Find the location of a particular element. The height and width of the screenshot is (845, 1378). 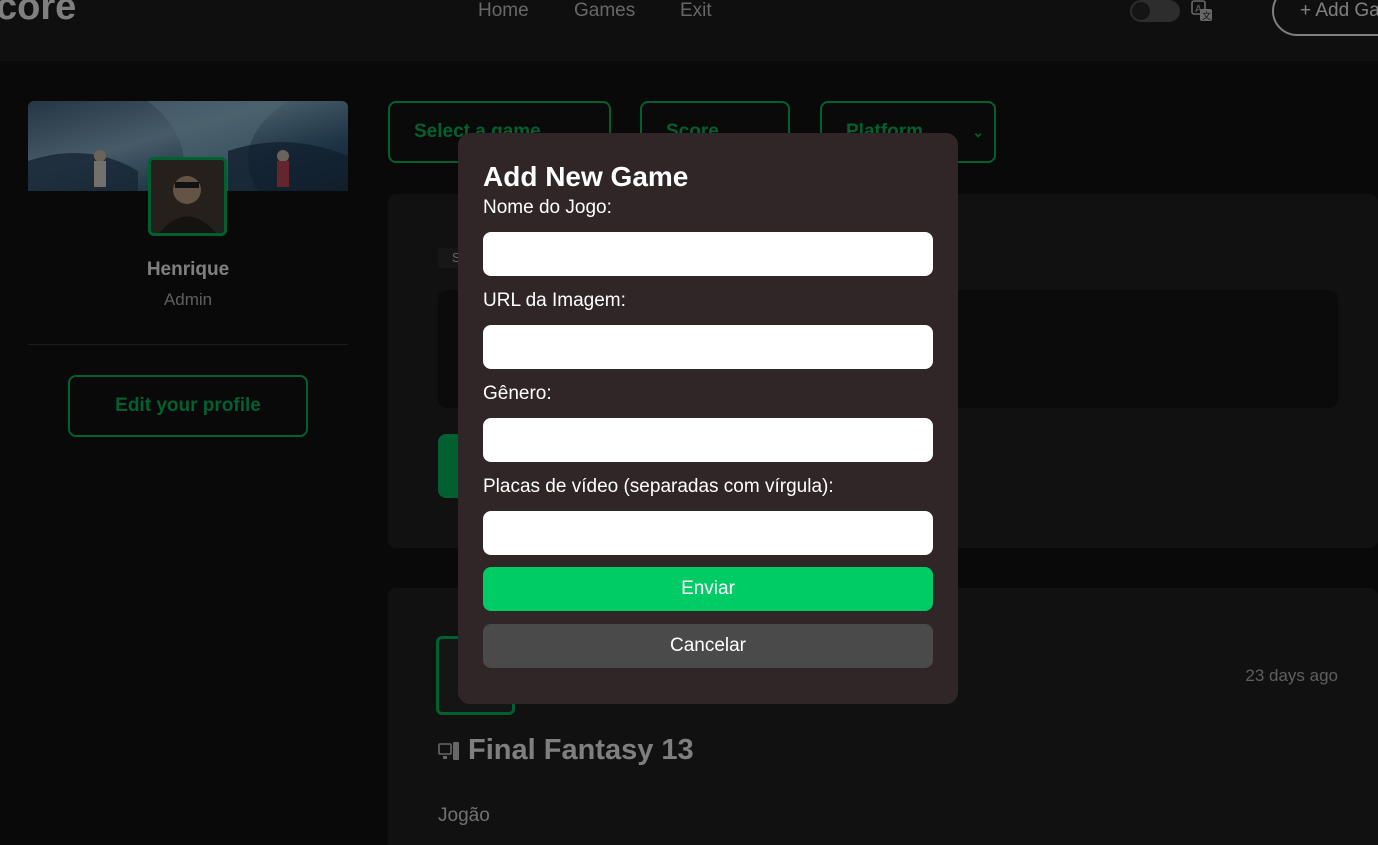

gpu-input is located at coordinates (708, 533).